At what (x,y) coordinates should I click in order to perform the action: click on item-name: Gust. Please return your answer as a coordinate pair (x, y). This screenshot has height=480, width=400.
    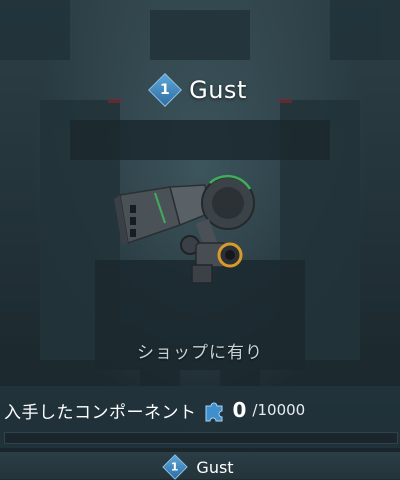
    Looking at the image, I should click on (218, 90).